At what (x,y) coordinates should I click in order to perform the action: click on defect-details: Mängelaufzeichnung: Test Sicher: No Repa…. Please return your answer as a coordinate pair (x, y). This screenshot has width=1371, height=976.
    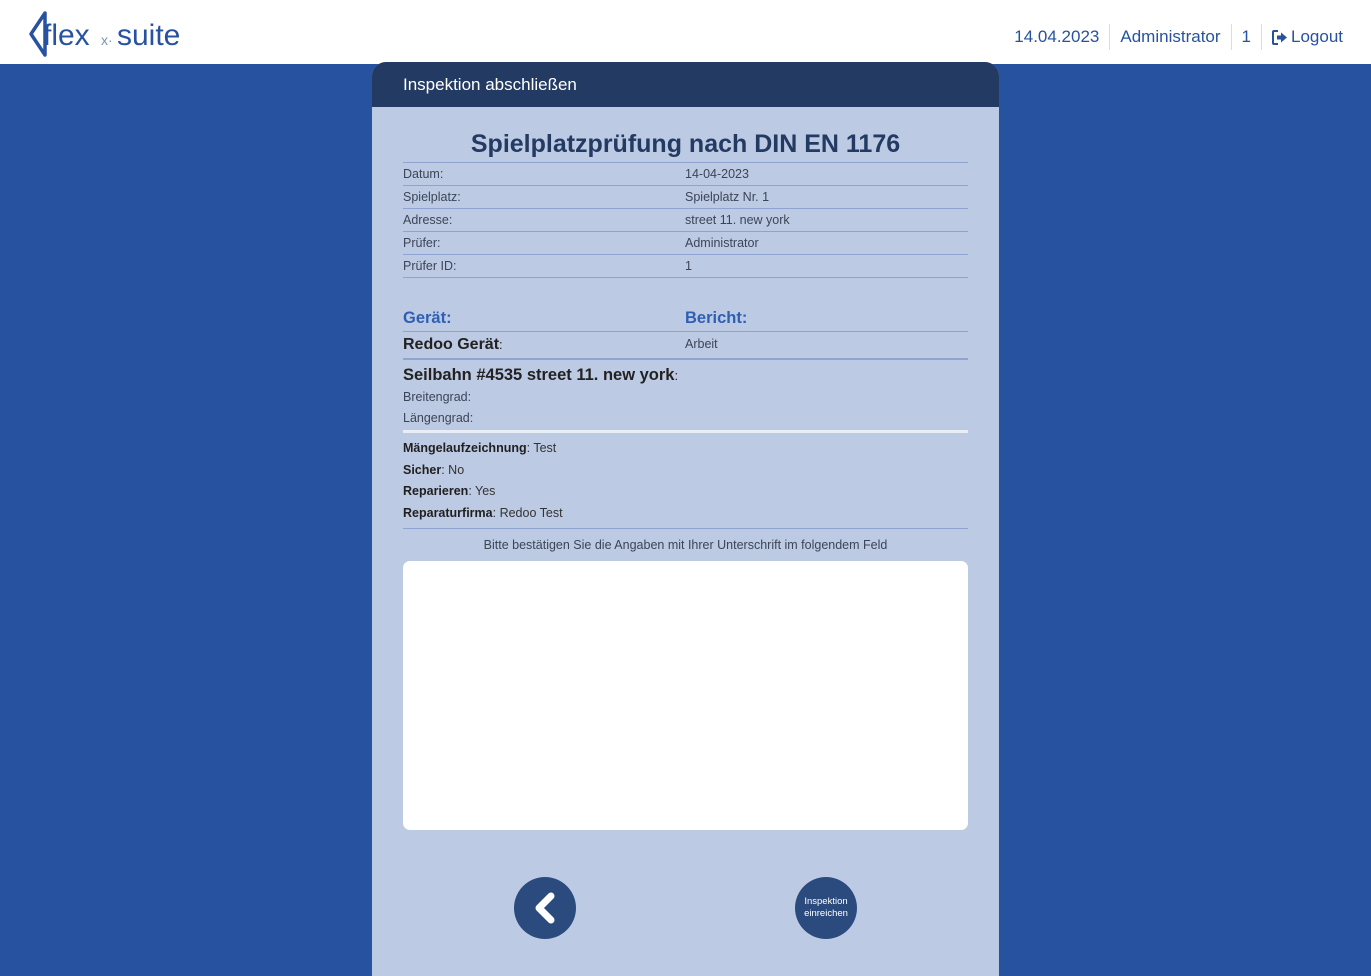
    Looking at the image, I should click on (685, 483).